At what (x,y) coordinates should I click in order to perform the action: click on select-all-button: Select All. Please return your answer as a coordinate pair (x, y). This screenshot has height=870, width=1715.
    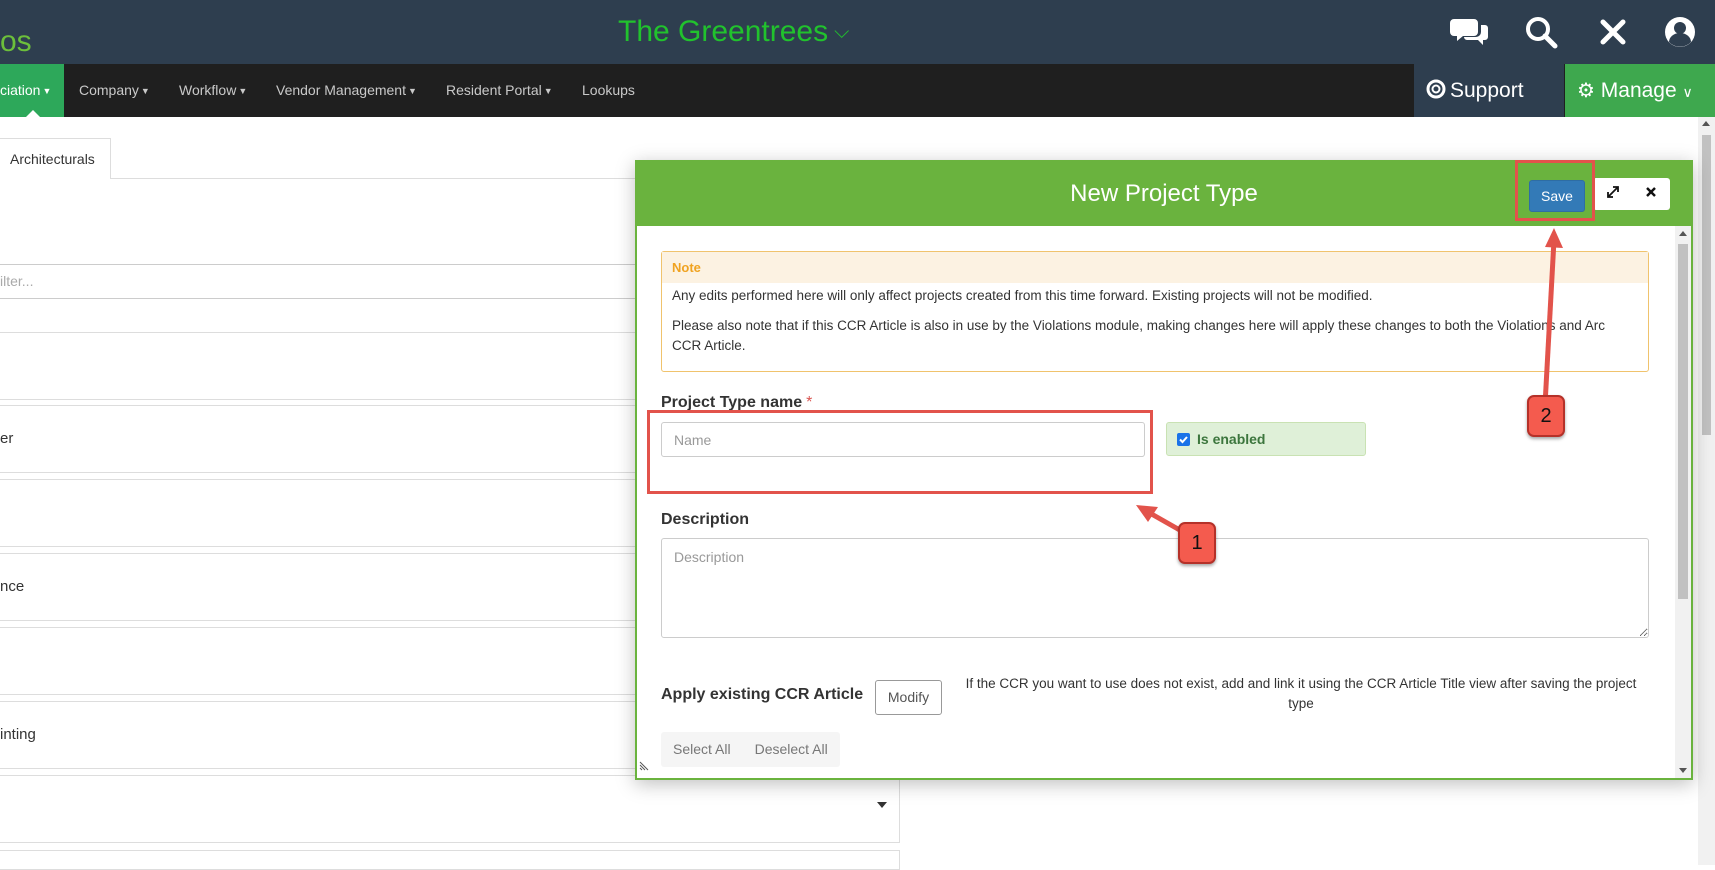
    Looking at the image, I should click on (702, 749).